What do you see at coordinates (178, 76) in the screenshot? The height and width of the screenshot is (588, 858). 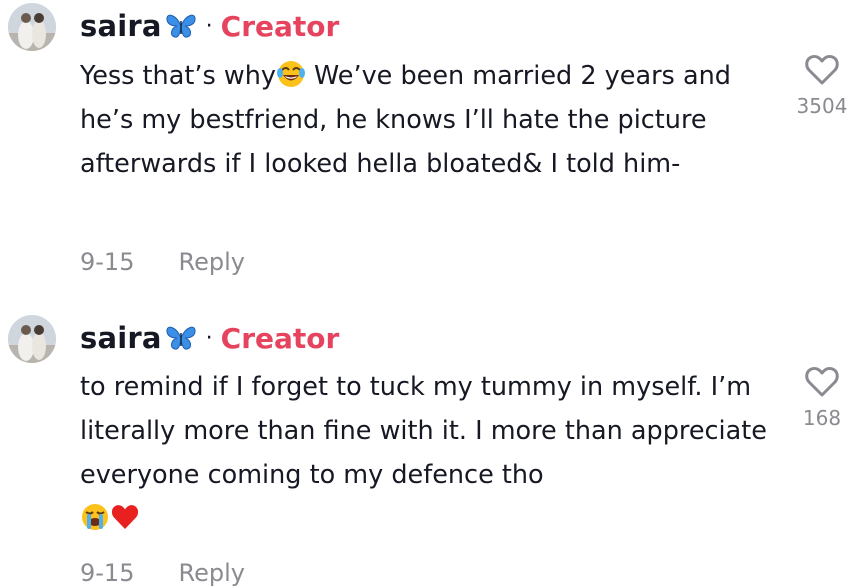 I see `comment-text-part: Yess that’s why` at bounding box center [178, 76].